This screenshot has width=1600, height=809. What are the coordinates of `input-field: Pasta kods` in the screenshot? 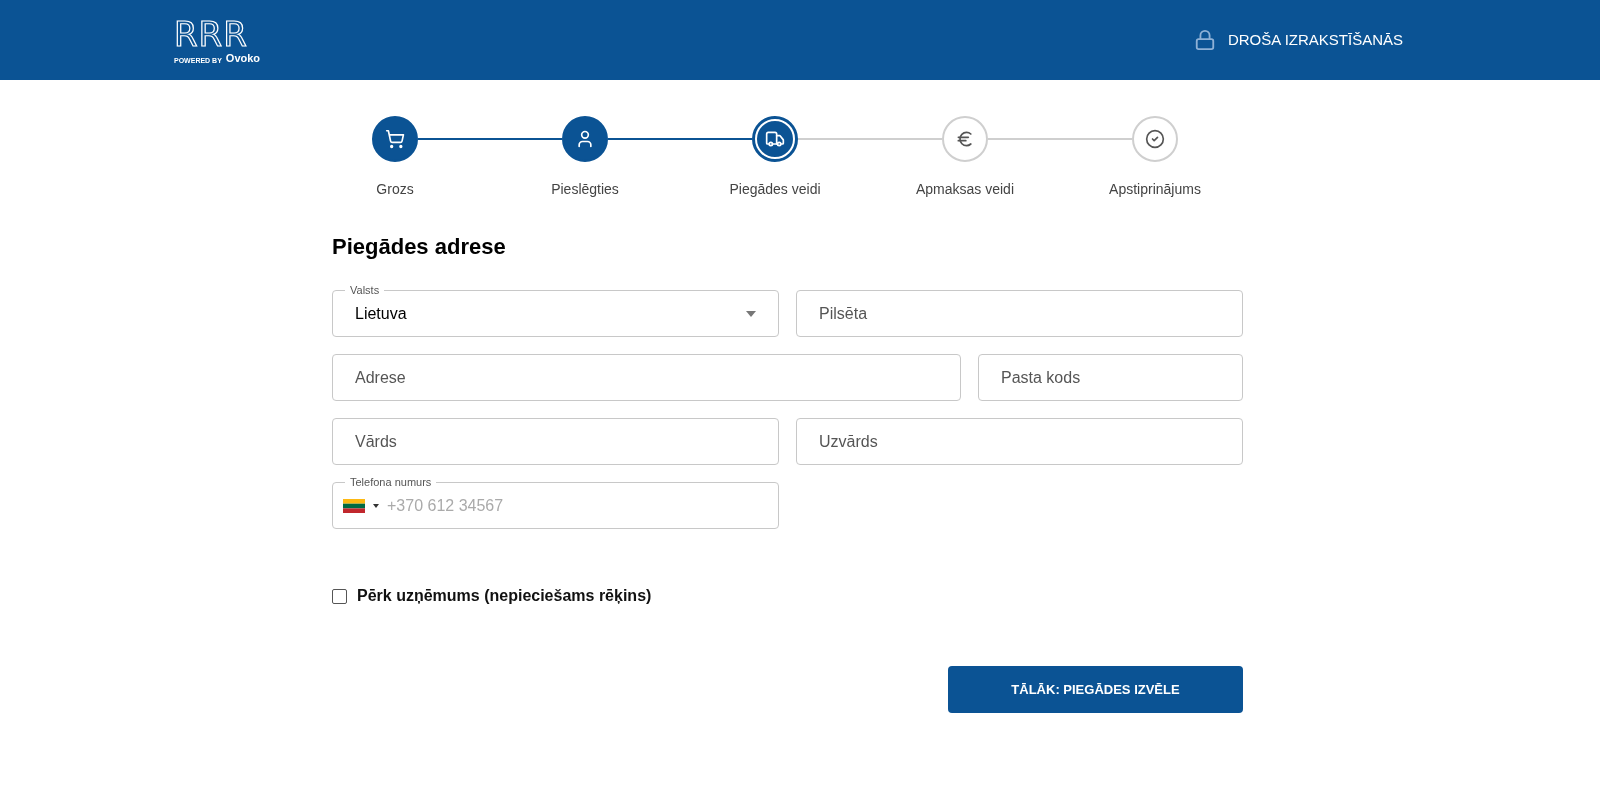 It's located at (1110, 377).